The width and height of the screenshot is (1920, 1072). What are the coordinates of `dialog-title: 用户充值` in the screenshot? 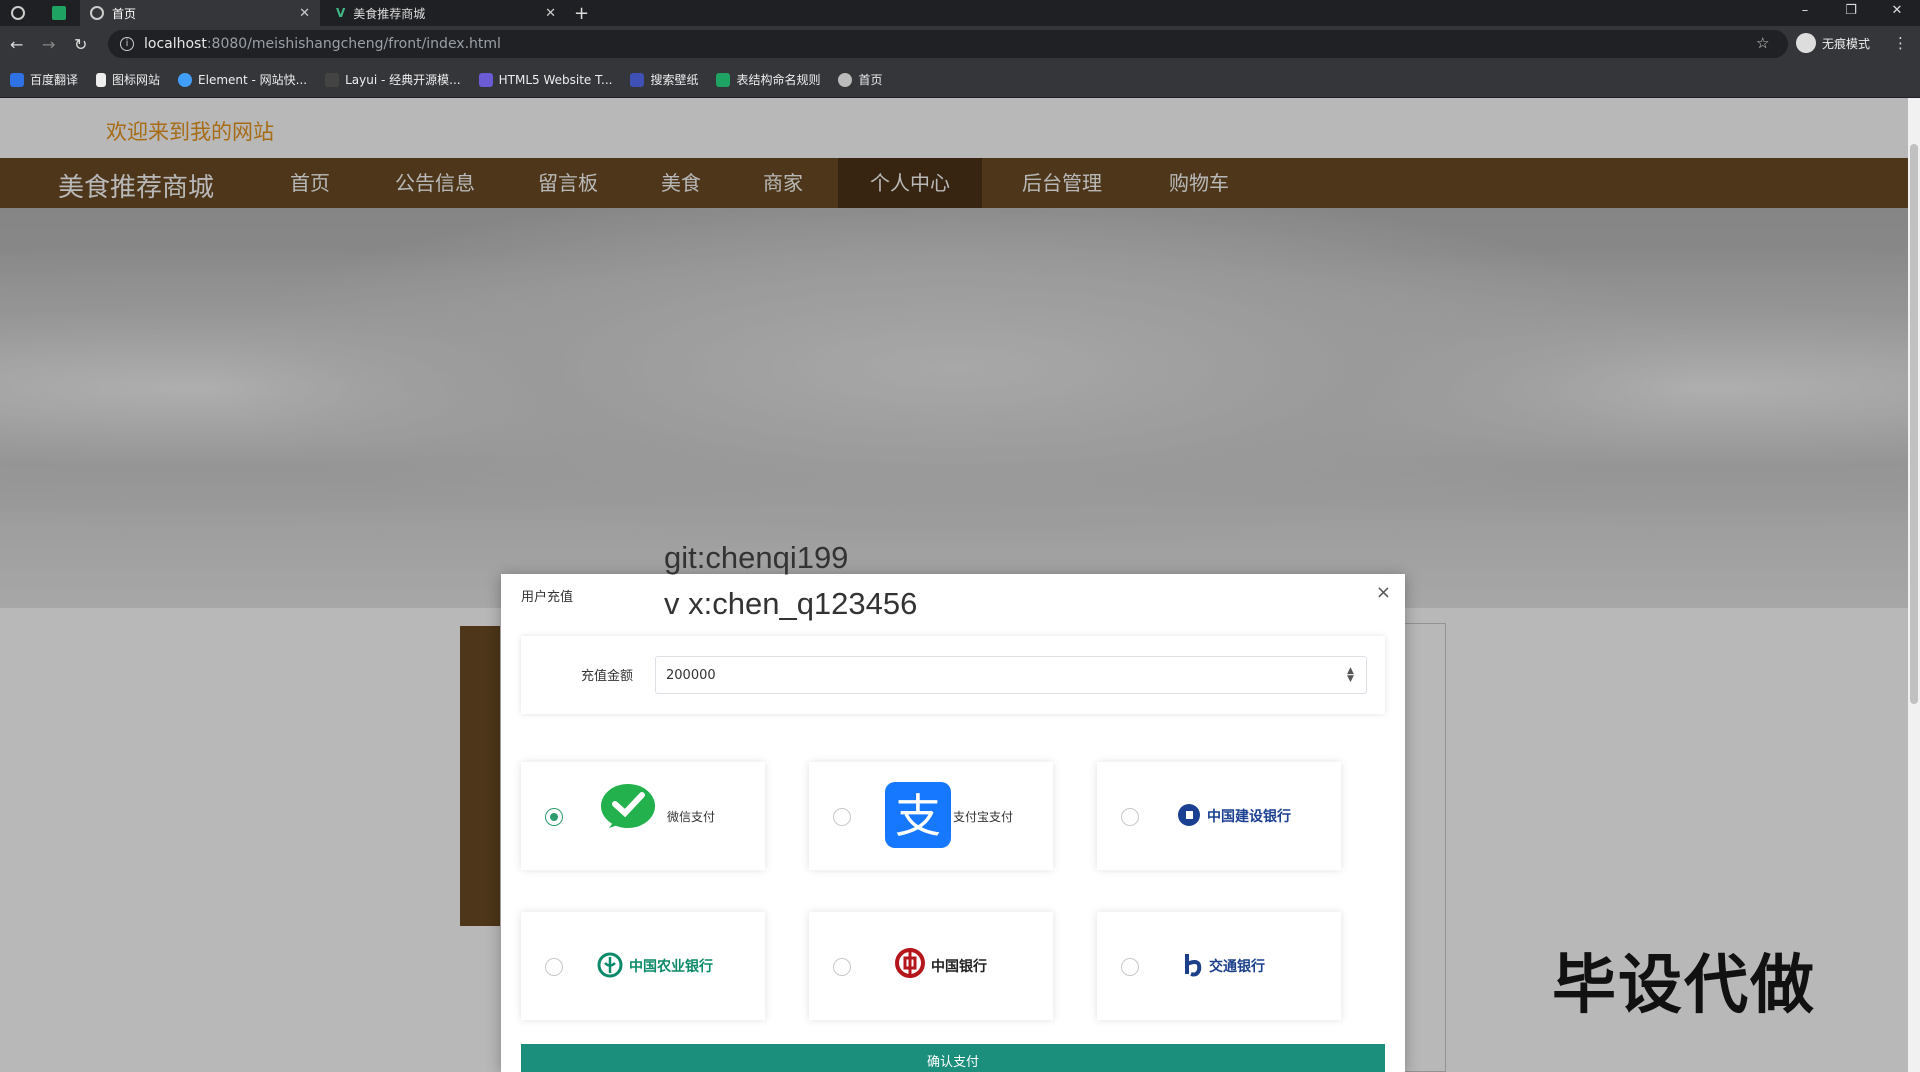 It's located at (547, 597).